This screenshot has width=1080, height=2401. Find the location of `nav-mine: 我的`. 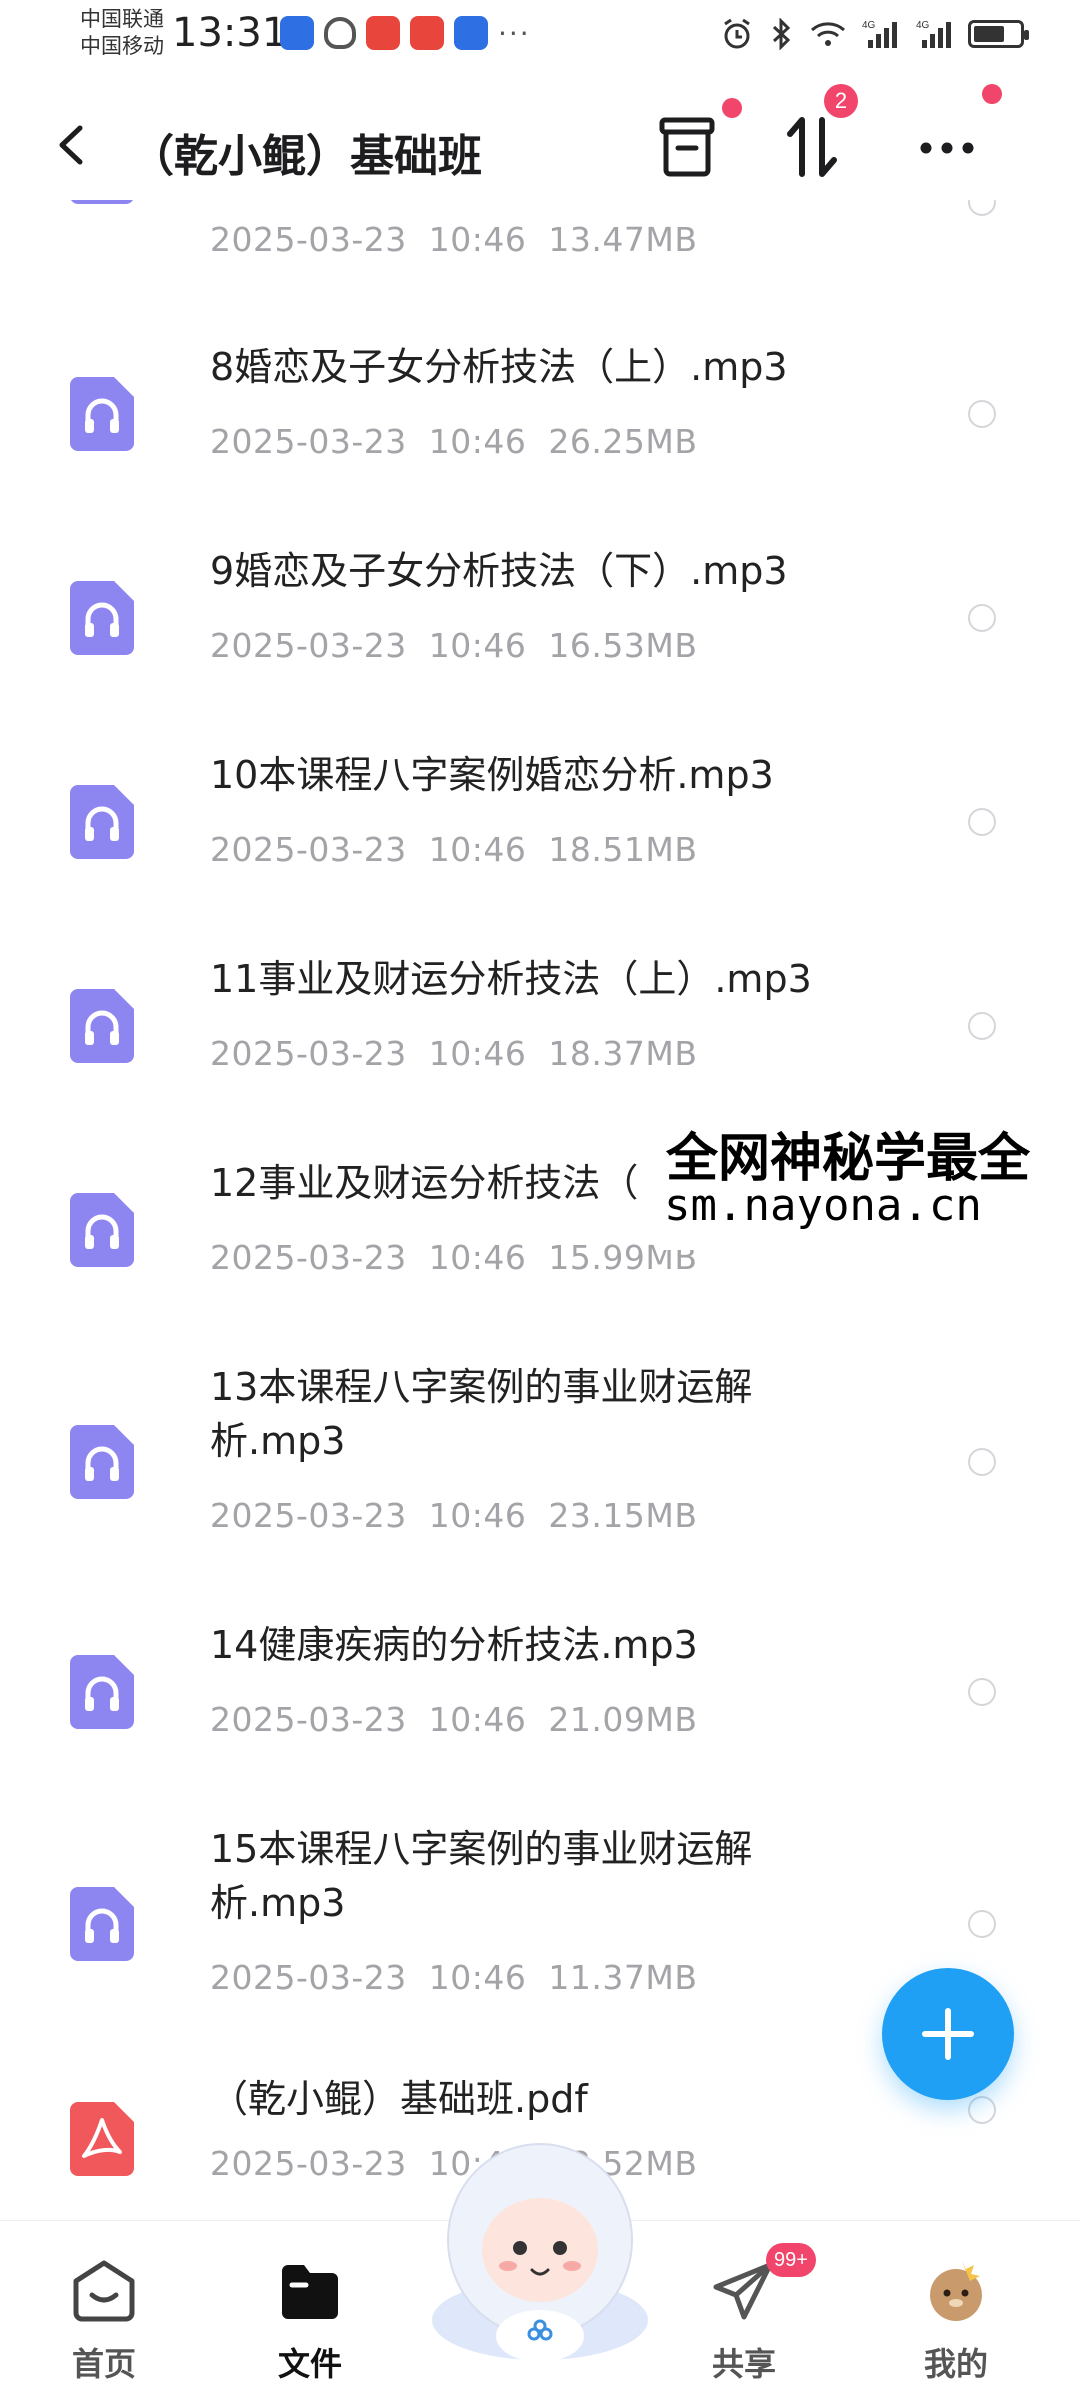

nav-mine: 我的 is located at coordinates (956, 2311).